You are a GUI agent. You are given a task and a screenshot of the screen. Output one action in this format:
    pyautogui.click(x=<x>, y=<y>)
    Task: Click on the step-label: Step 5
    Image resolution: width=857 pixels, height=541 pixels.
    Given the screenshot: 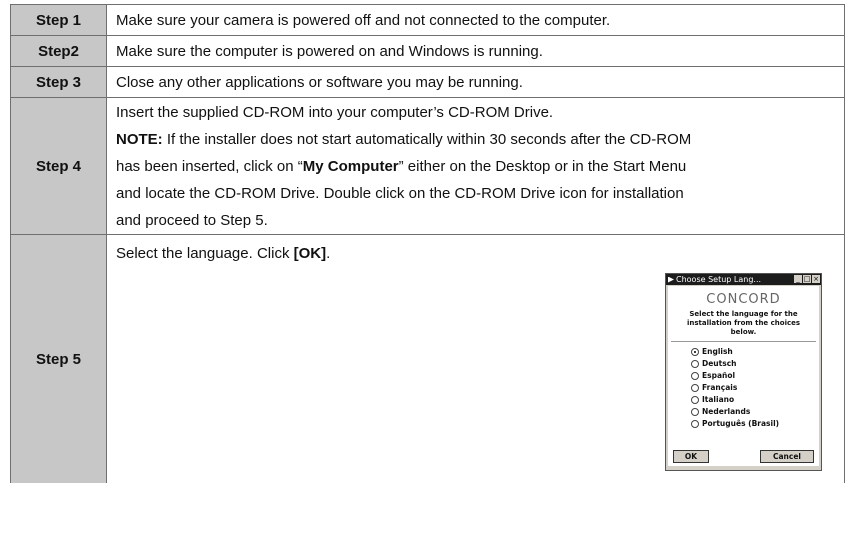 What is the action you would take?
    pyautogui.click(x=58, y=358)
    